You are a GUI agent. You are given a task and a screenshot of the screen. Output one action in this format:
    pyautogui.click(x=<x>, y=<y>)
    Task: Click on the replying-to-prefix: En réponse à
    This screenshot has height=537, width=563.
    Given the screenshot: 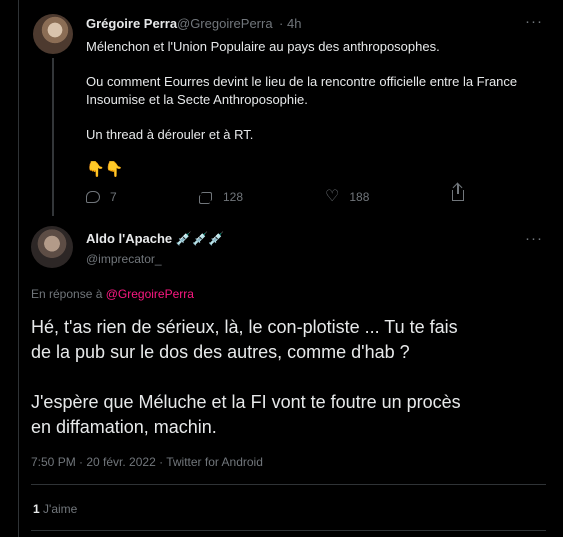 What is the action you would take?
    pyautogui.click(x=67, y=294)
    